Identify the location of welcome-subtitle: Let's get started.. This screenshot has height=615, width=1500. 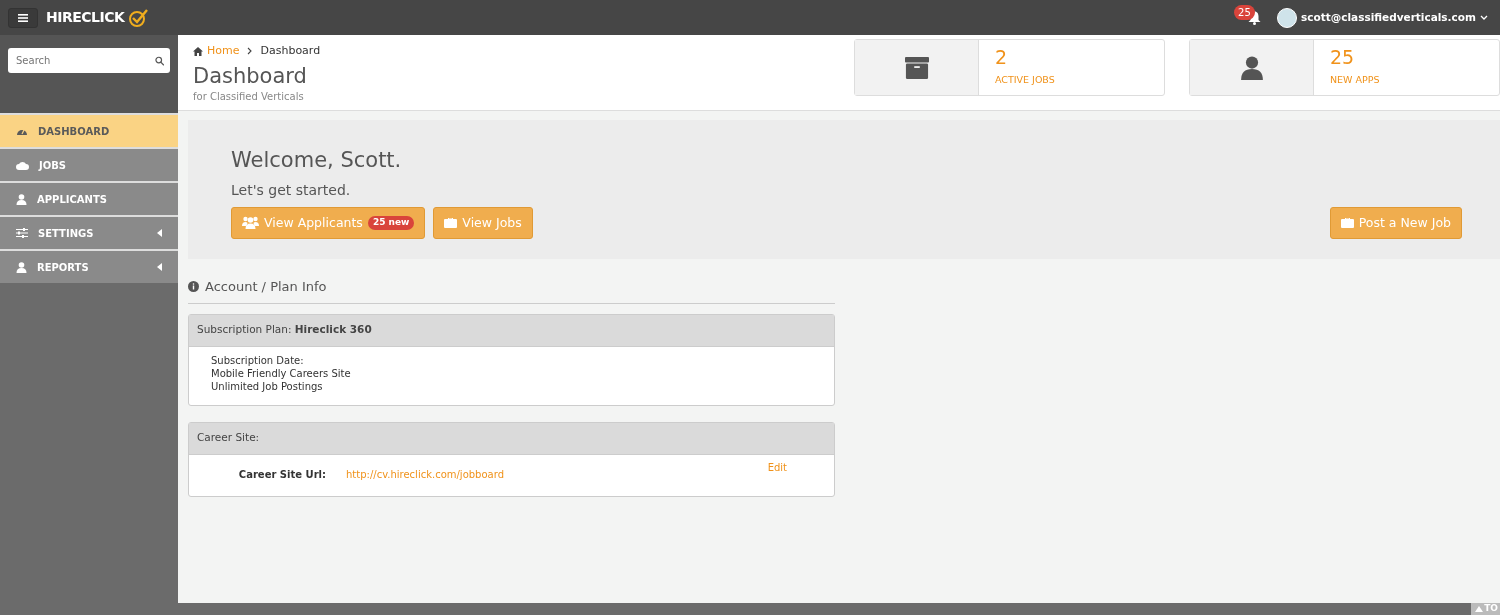
(291, 190).